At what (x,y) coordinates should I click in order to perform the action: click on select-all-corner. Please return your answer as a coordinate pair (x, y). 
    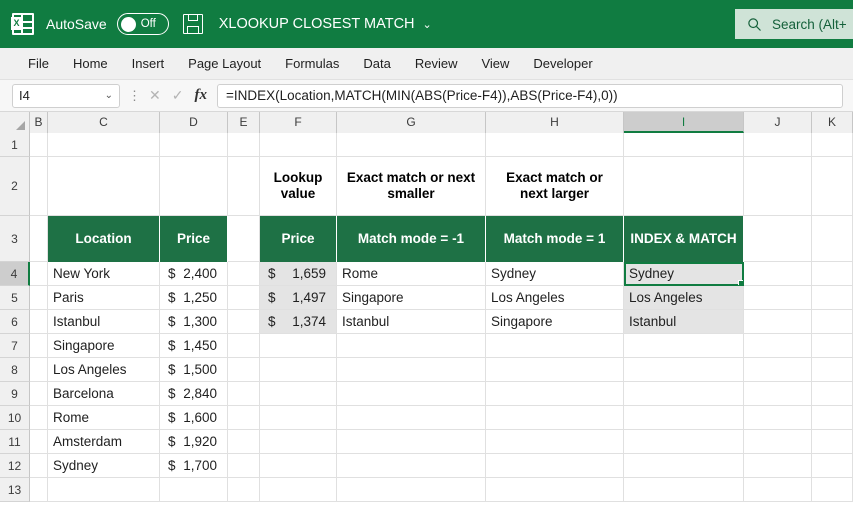
    Looking at the image, I should click on (15, 122).